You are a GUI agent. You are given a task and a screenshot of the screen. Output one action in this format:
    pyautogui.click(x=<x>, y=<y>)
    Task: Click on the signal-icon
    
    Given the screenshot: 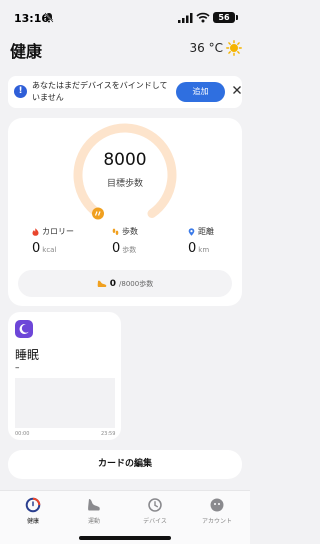 What is the action you would take?
    pyautogui.click(x=185, y=18)
    